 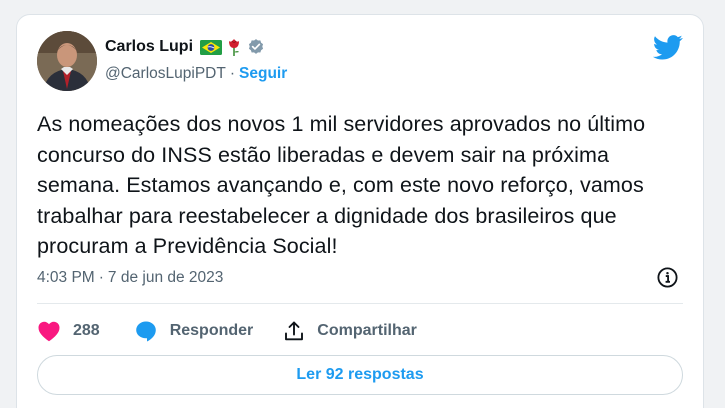 What do you see at coordinates (145, 331) in the screenshot?
I see `speech-bubble-icon` at bounding box center [145, 331].